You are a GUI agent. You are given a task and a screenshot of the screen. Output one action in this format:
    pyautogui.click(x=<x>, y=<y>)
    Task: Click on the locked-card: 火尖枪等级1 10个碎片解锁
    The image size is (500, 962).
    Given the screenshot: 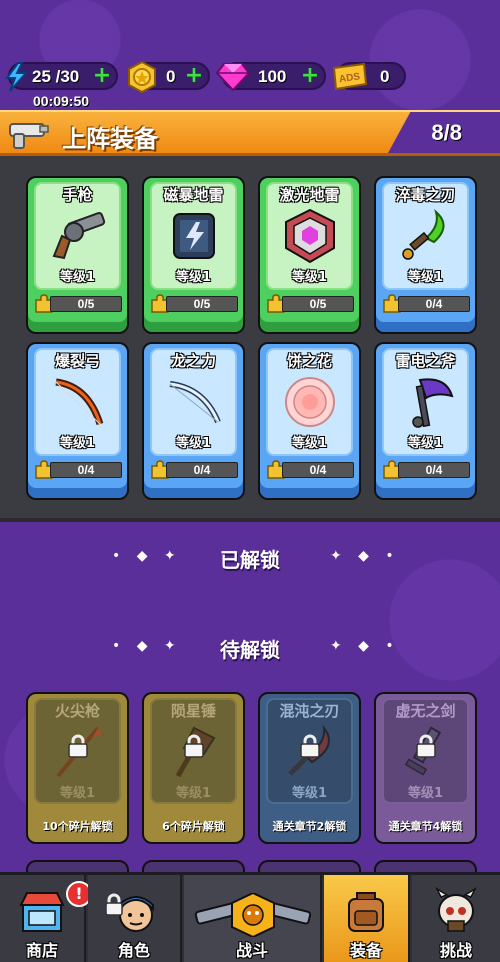 What is the action you would take?
    pyautogui.click(x=77, y=768)
    